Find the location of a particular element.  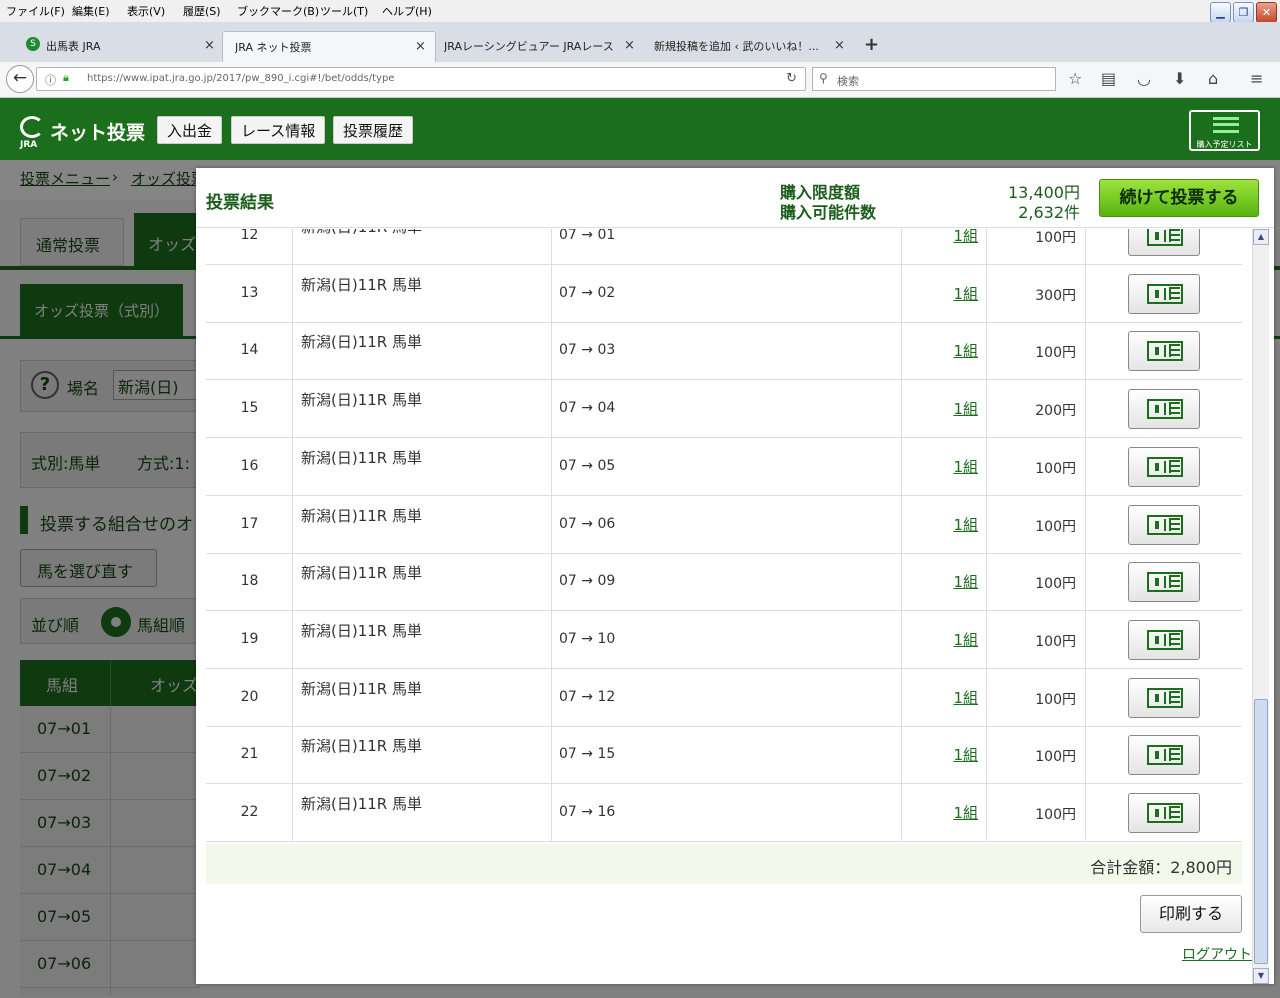

continue-bet-button: 続けて投票する is located at coordinates (1179, 198).